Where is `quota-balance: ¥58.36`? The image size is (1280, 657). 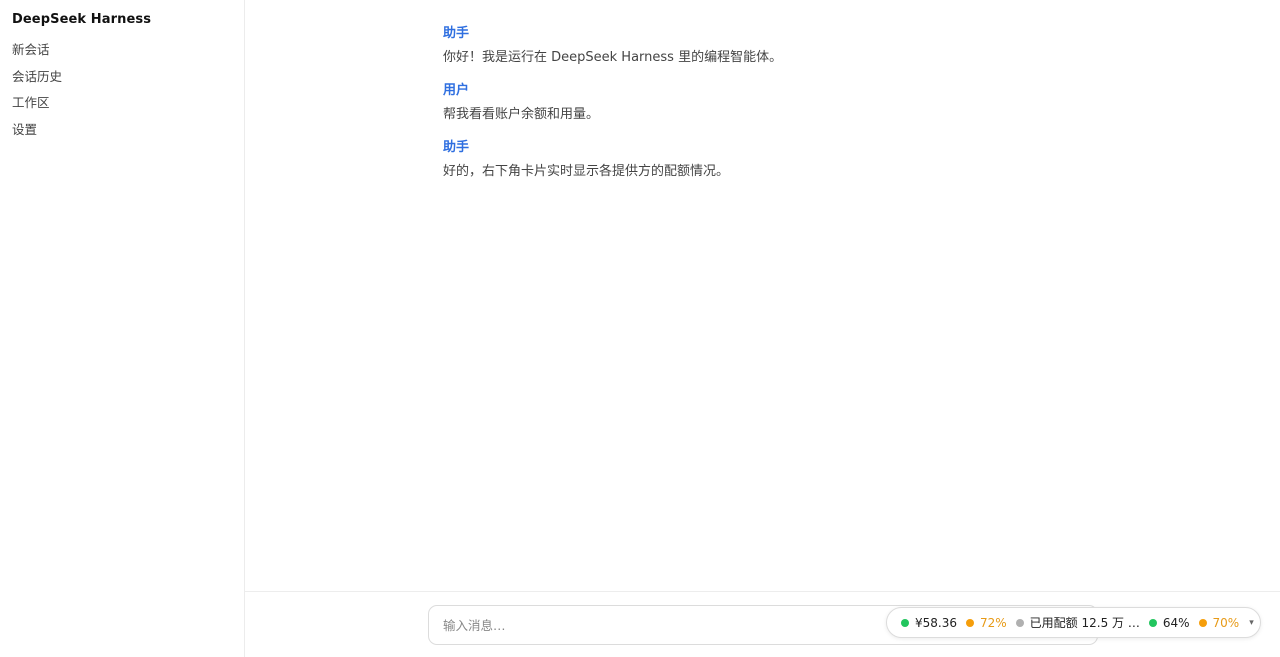
quota-balance: ¥58.36 is located at coordinates (929, 623).